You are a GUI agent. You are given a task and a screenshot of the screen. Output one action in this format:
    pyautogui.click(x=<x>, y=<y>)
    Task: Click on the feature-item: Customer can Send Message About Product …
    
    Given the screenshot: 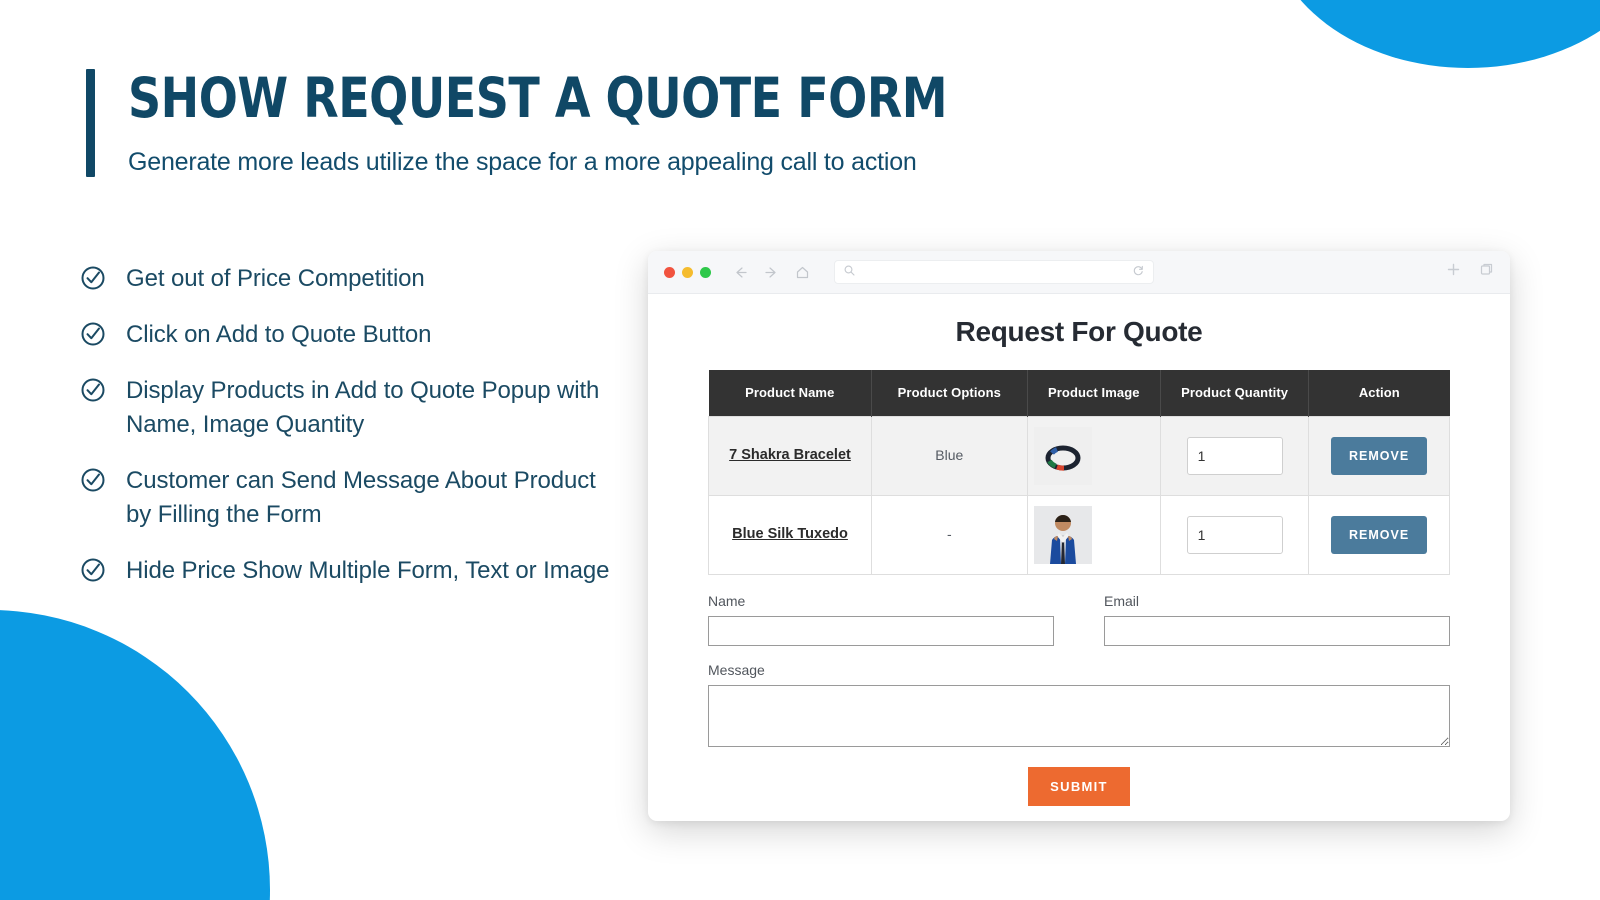 What is the action you would take?
    pyautogui.click(x=350, y=498)
    